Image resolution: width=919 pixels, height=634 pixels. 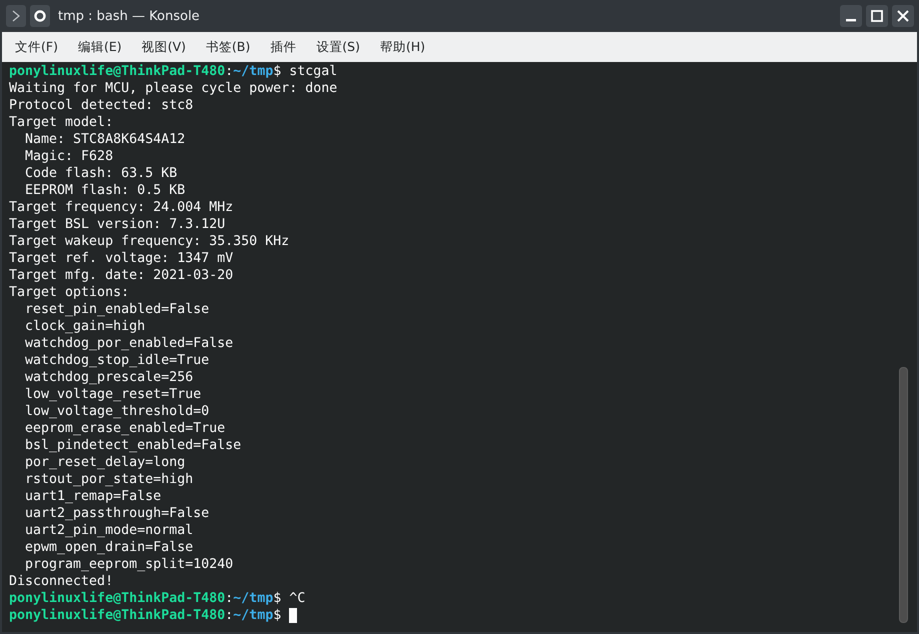 What do you see at coordinates (157, 598) in the screenshot?
I see `terminal-prompt-line: ponylinuxlife@ThinkPad-T480:~/tmp$ ^C` at bounding box center [157, 598].